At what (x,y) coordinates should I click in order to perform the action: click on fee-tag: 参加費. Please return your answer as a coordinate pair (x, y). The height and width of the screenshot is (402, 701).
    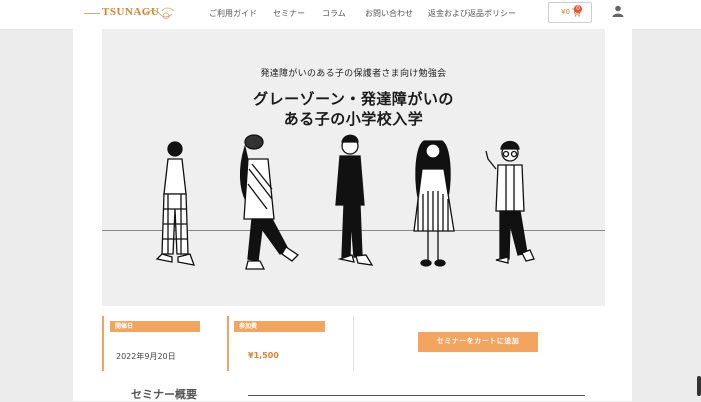
    Looking at the image, I should click on (279, 326).